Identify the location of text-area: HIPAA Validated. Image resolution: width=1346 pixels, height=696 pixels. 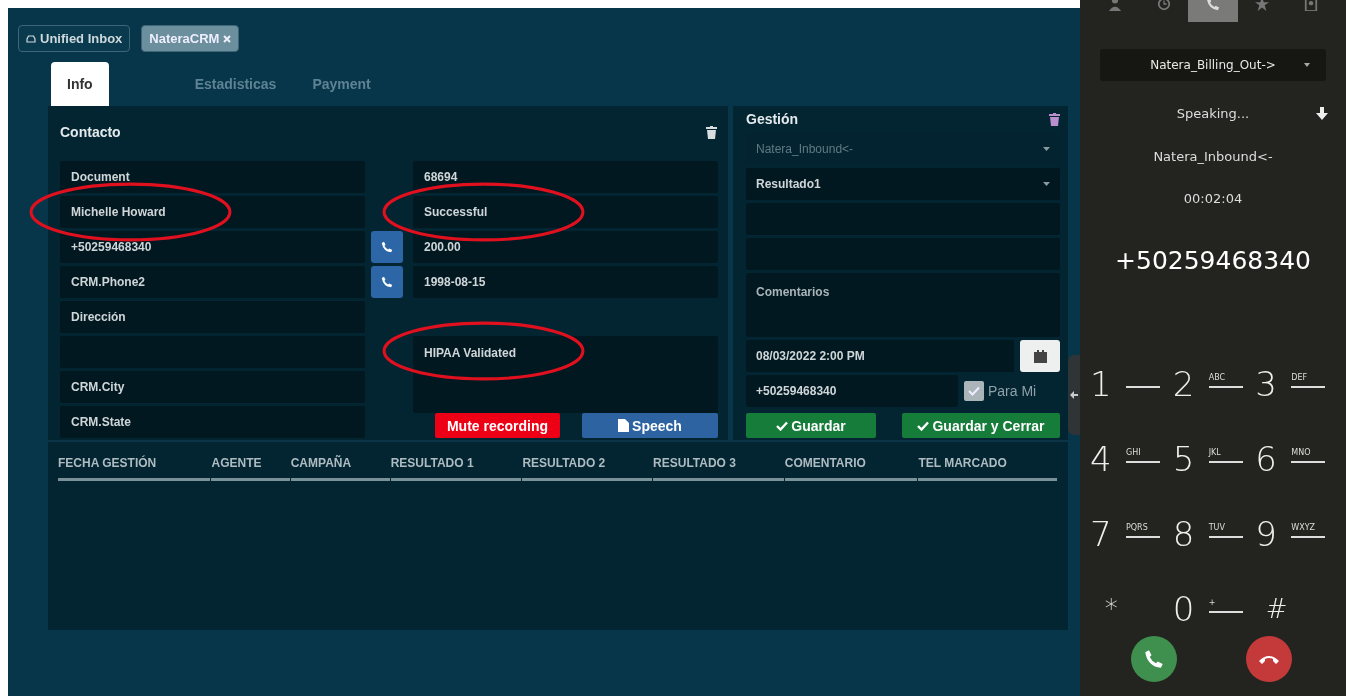
(565, 374).